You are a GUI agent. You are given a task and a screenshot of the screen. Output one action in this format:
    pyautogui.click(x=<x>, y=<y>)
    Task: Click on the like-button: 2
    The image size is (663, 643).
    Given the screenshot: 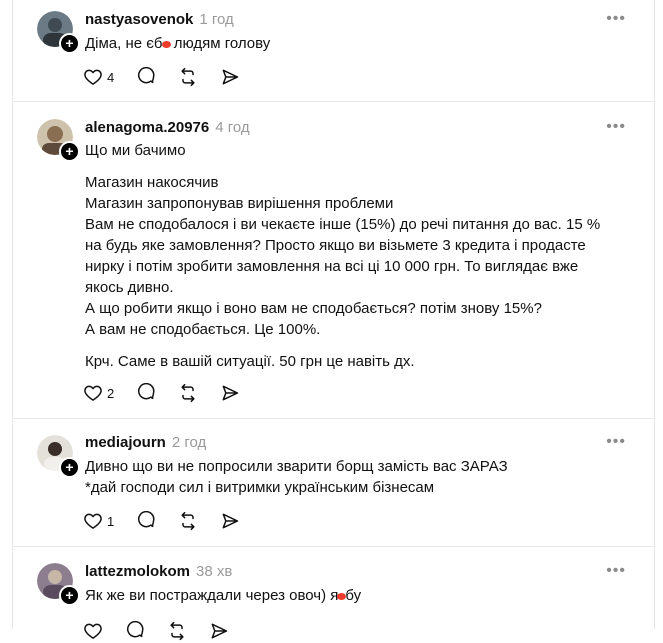 What is the action you would take?
    pyautogui.click(x=98, y=393)
    